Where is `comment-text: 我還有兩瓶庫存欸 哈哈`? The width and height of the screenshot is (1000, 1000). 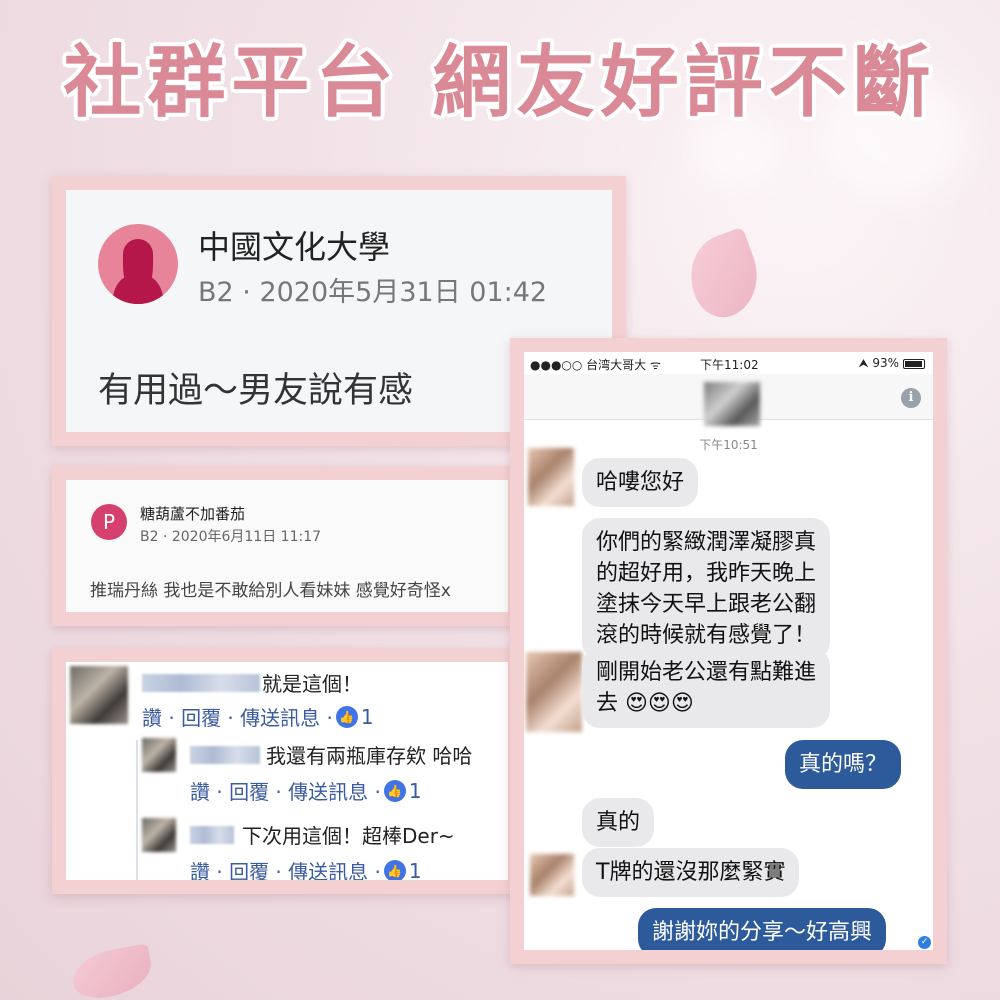 comment-text: 我還有兩瓶庫存欸 哈哈 is located at coordinates (369, 756).